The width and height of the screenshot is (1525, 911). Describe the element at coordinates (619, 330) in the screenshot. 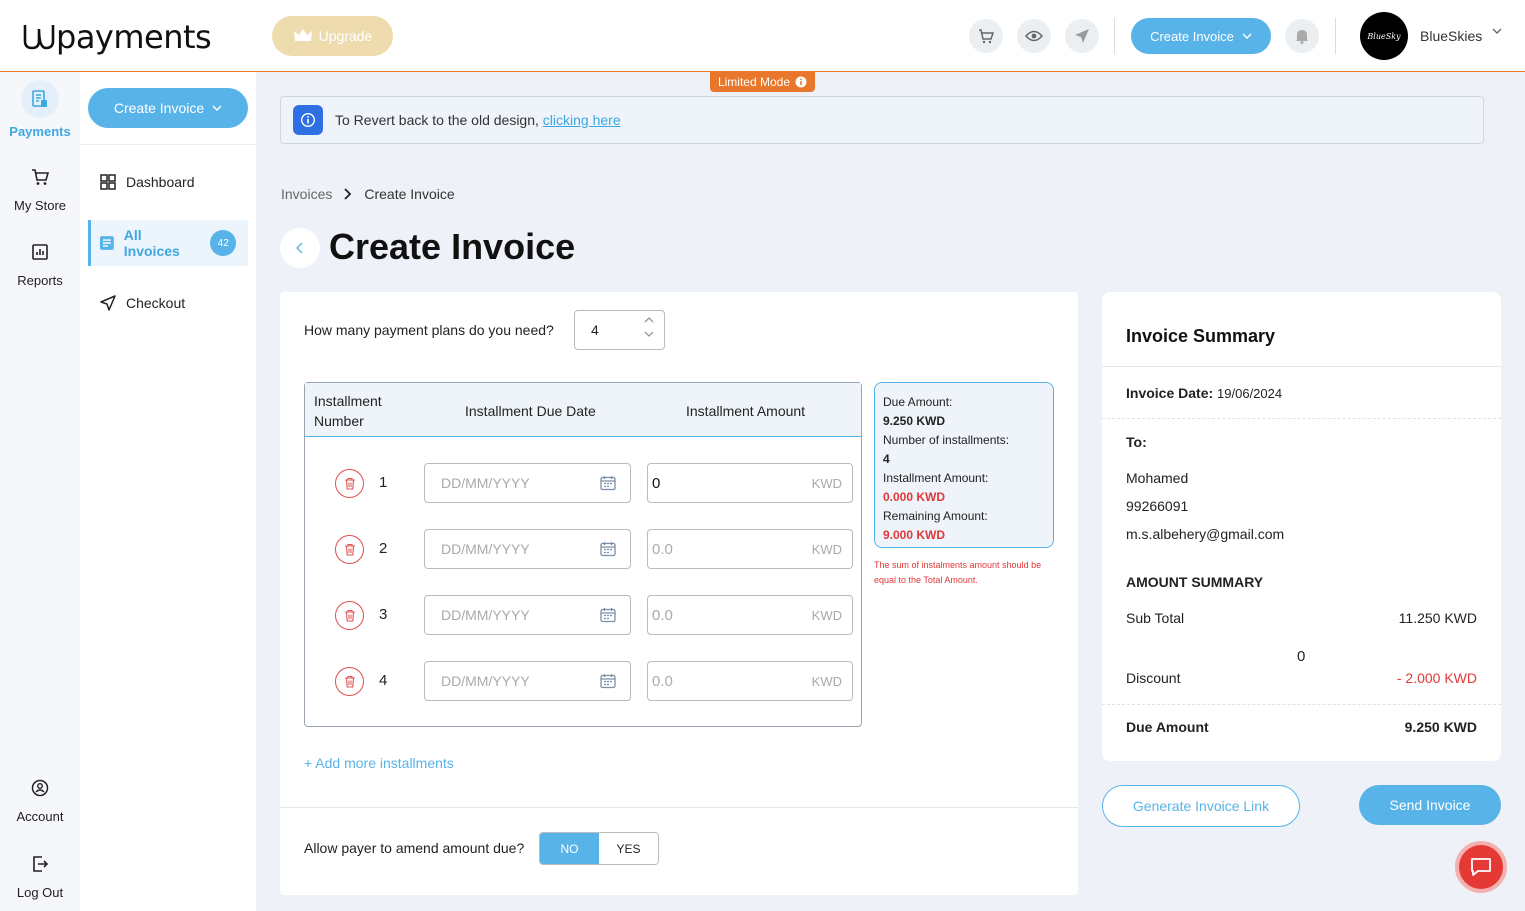

I see `payment-plans-stepper: 4` at that location.